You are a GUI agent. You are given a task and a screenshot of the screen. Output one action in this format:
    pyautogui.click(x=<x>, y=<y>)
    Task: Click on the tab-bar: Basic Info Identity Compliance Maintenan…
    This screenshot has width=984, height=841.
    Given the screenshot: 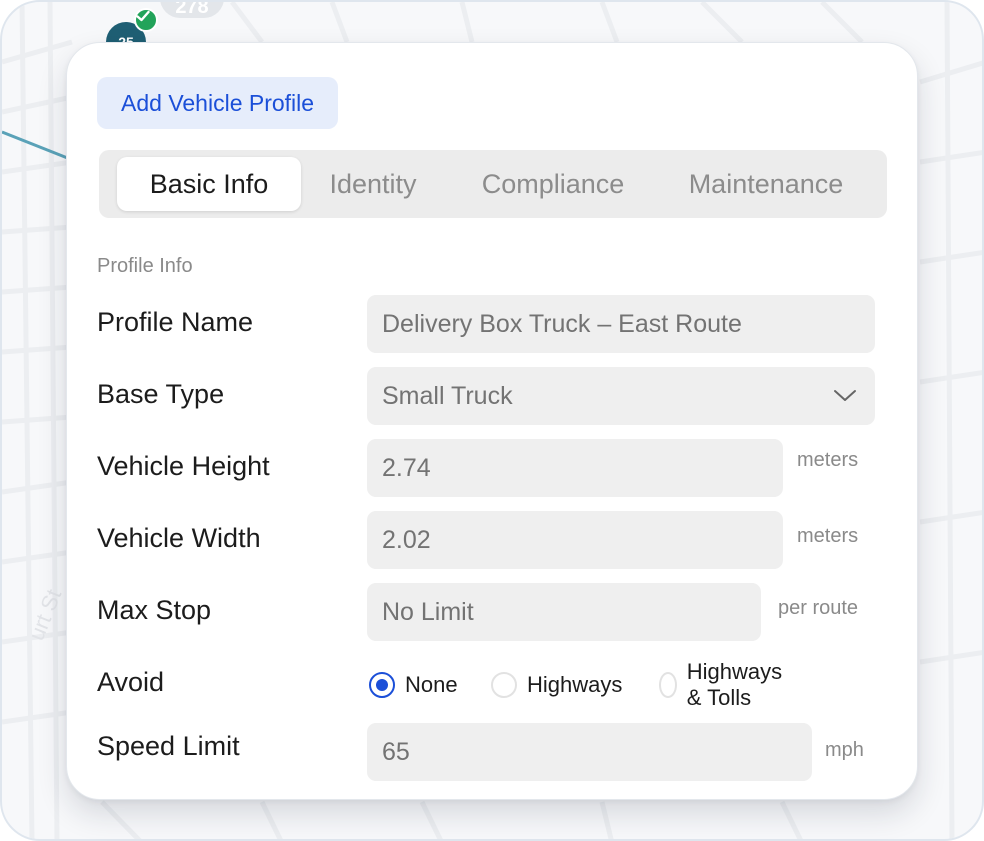 What is the action you would take?
    pyautogui.click(x=493, y=184)
    